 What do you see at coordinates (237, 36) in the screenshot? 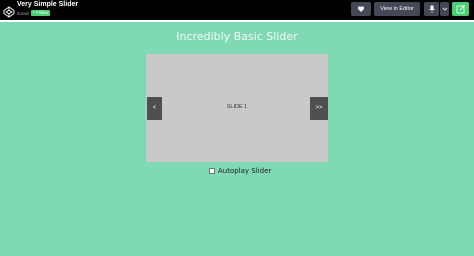
I see `page-title: Incredibly Basic Slider` at bounding box center [237, 36].